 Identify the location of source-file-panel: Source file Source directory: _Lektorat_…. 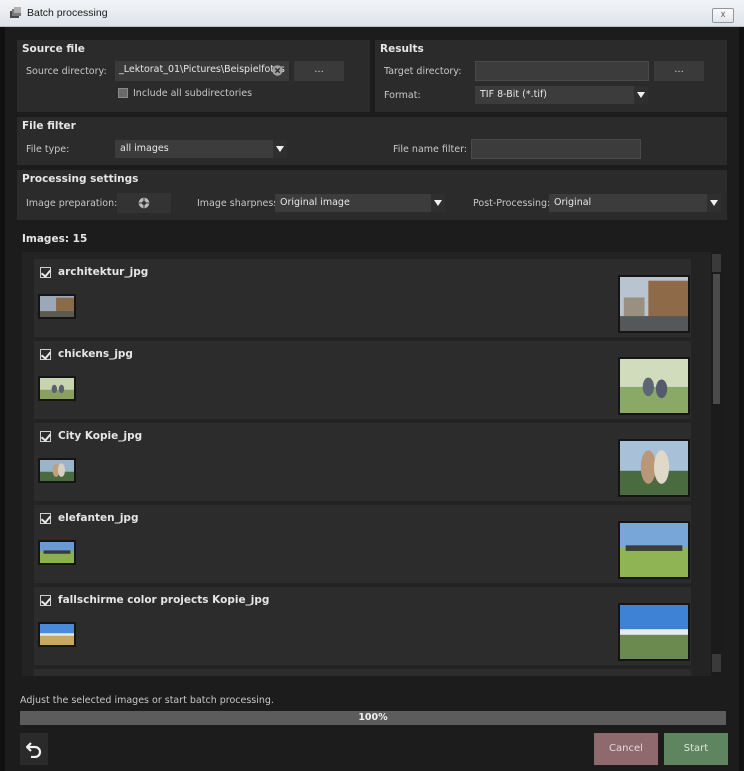
(193, 76).